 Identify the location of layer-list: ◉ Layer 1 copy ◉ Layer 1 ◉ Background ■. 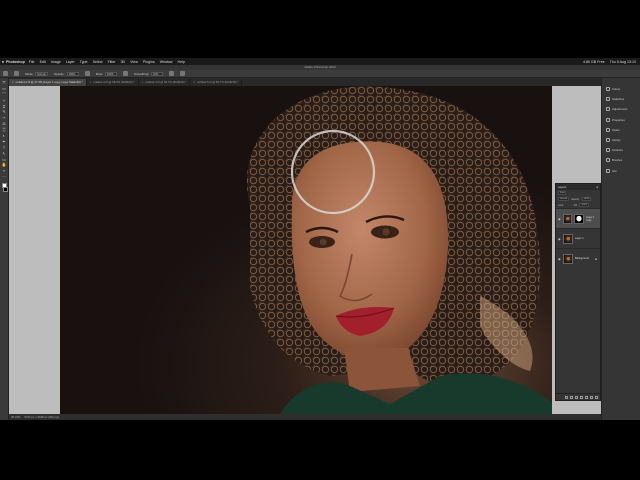
(578, 238).